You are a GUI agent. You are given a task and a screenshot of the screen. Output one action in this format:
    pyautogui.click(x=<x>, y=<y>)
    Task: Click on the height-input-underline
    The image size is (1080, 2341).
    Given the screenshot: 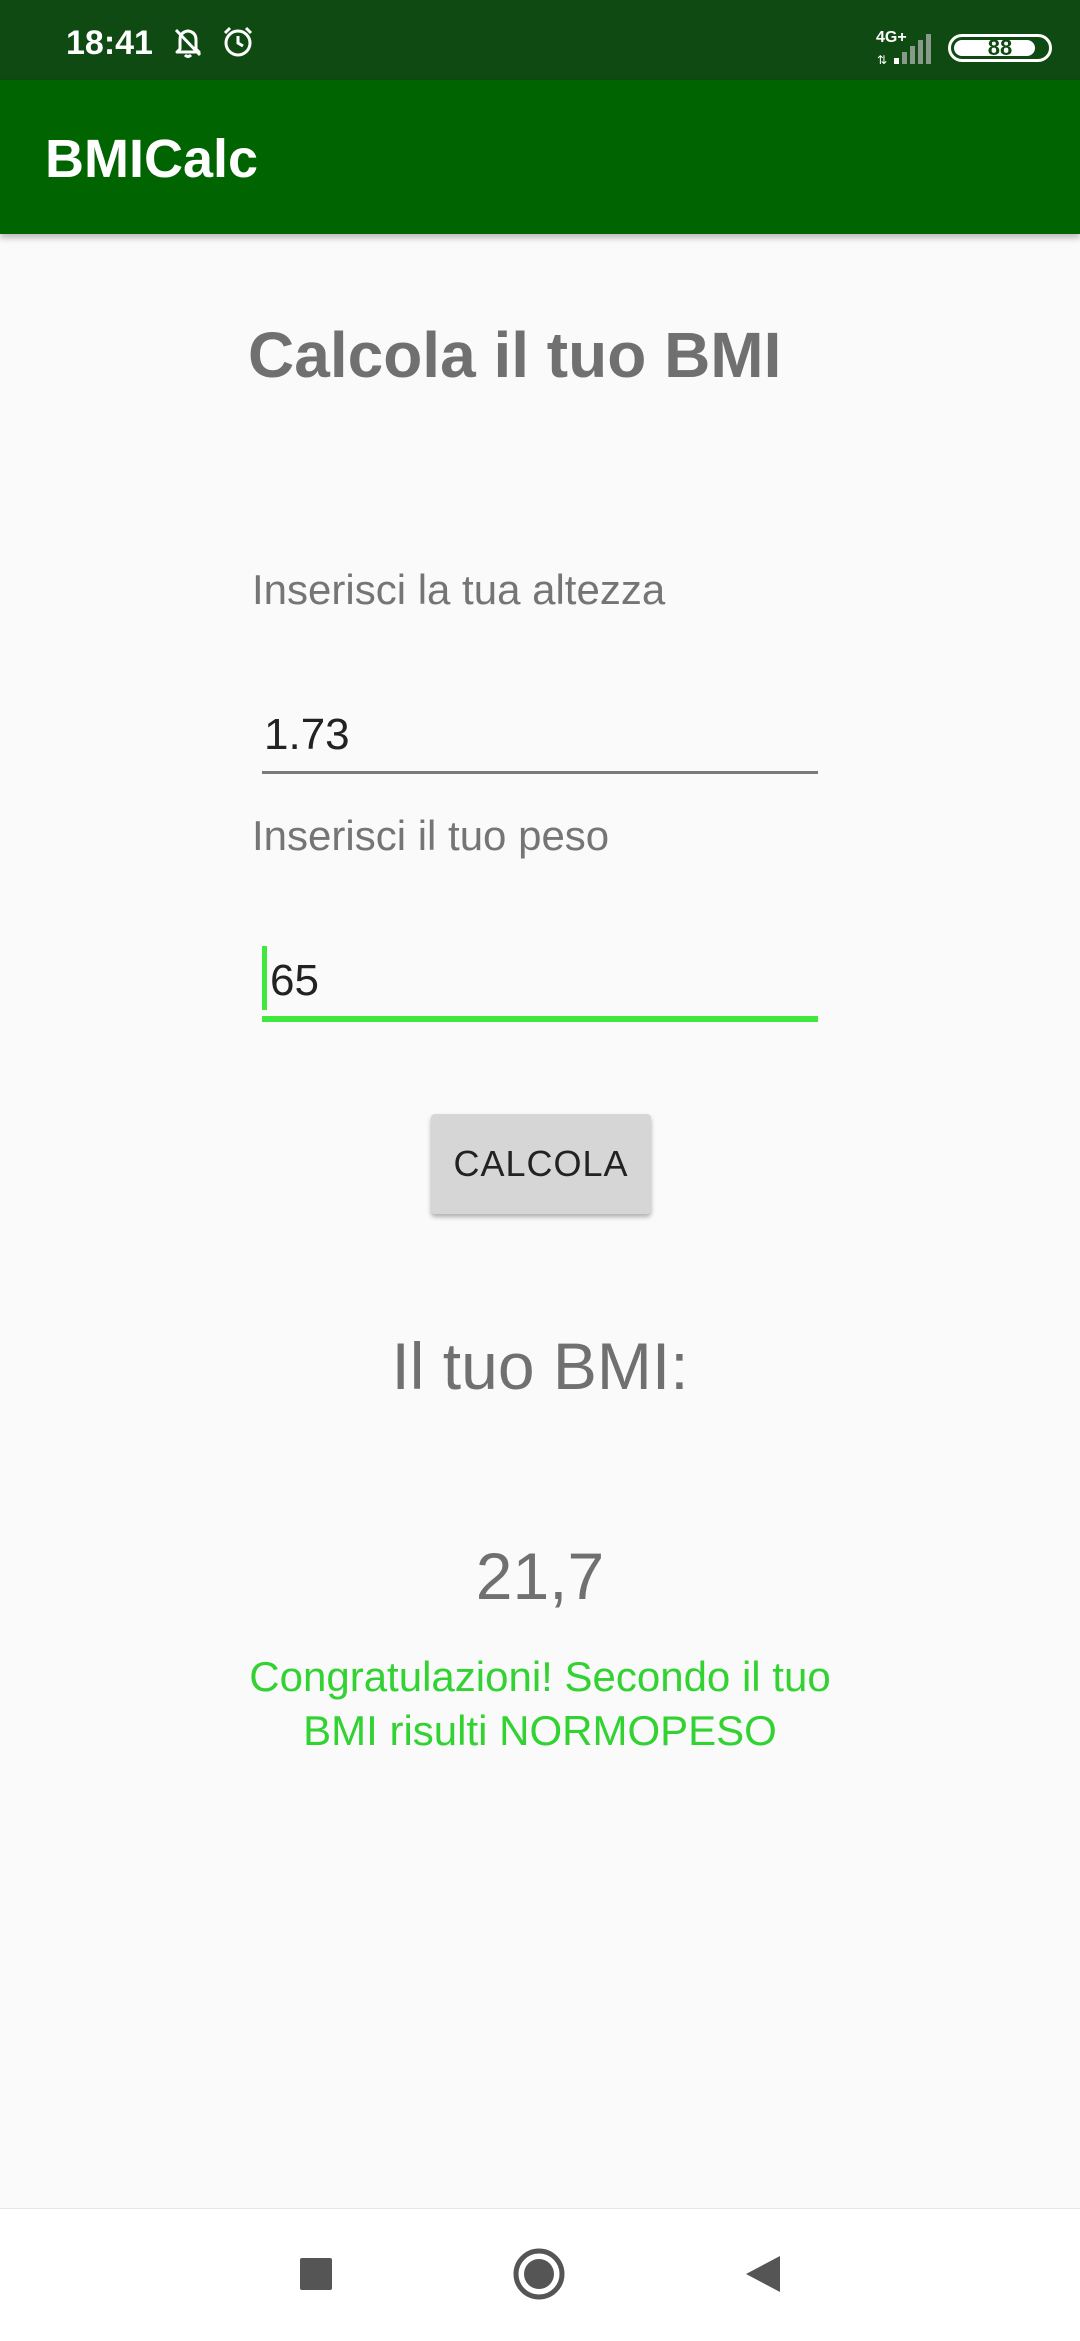 What is the action you would take?
    pyautogui.click(x=540, y=772)
    